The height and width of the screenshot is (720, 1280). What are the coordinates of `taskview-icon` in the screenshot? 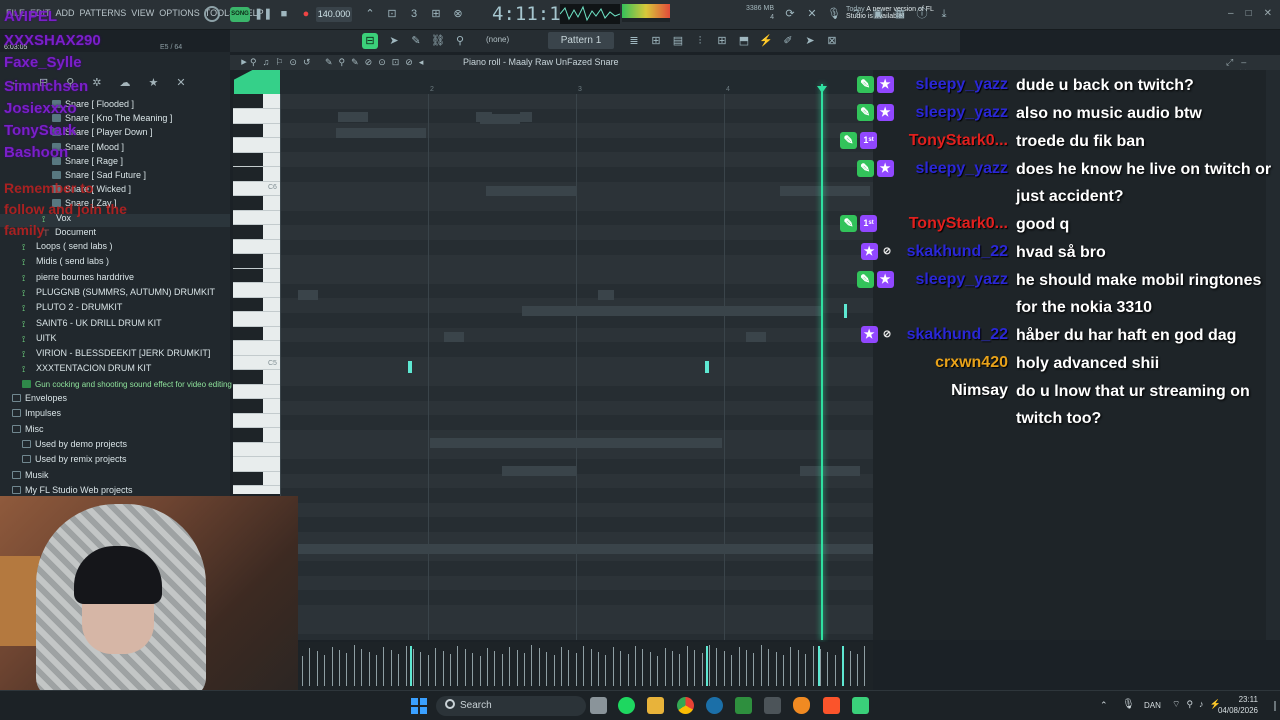 It's located at (598, 705).